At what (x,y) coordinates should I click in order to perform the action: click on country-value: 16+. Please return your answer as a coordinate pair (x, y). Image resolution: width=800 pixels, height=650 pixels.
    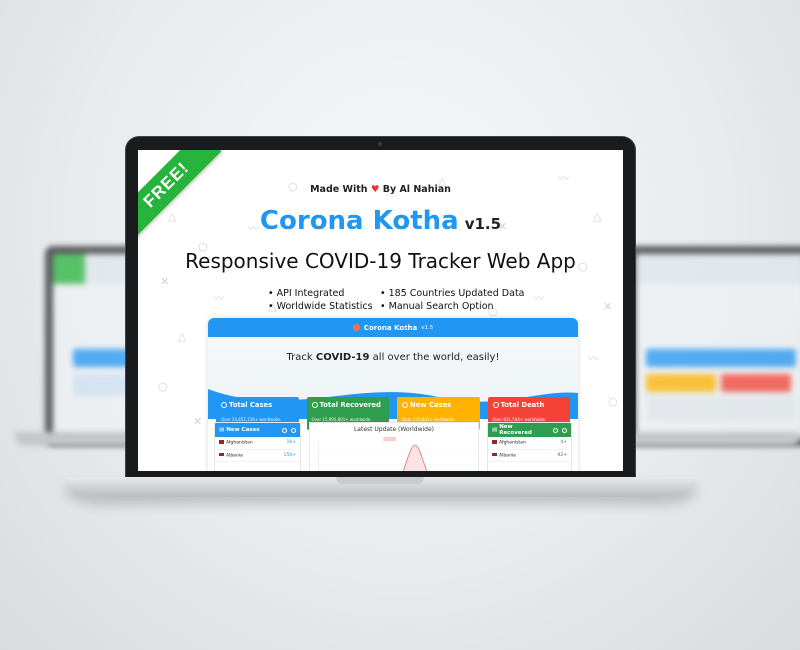
    Looking at the image, I should click on (291, 442).